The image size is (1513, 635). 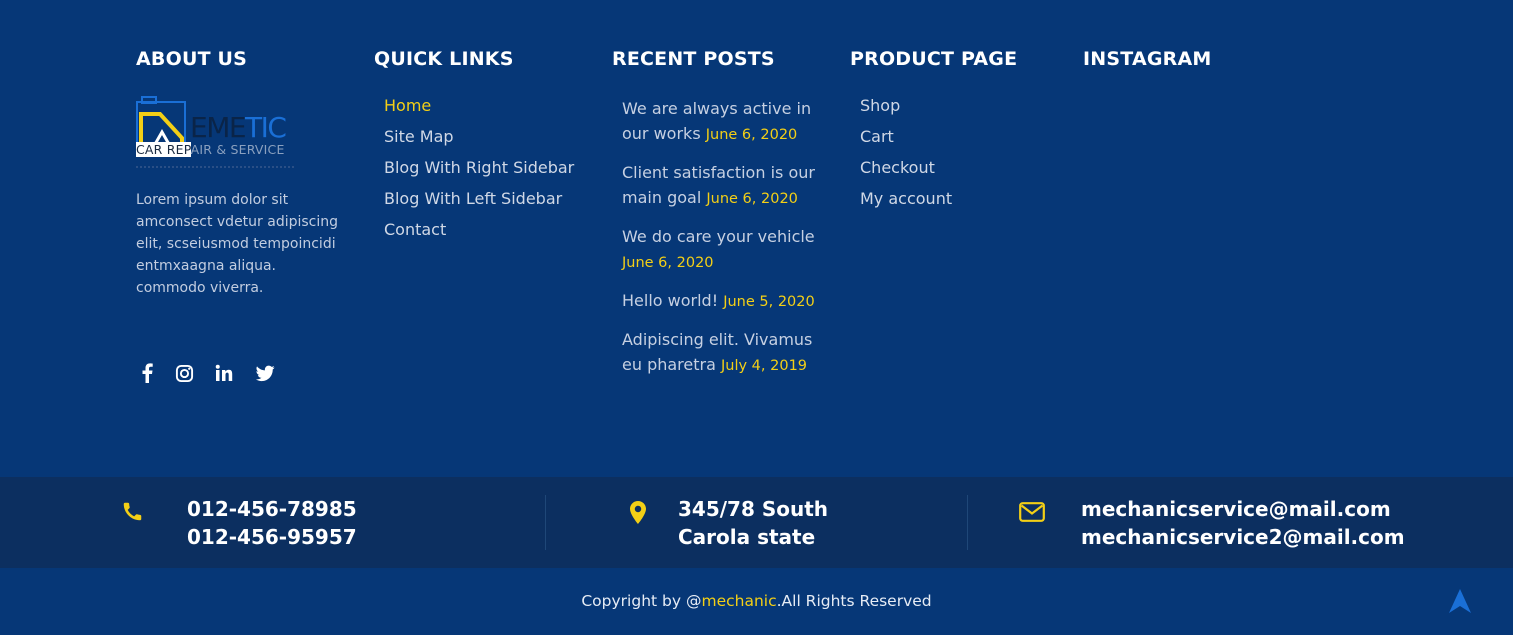 What do you see at coordinates (192, 59) in the screenshot?
I see `about-heading: ABOUT US` at bounding box center [192, 59].